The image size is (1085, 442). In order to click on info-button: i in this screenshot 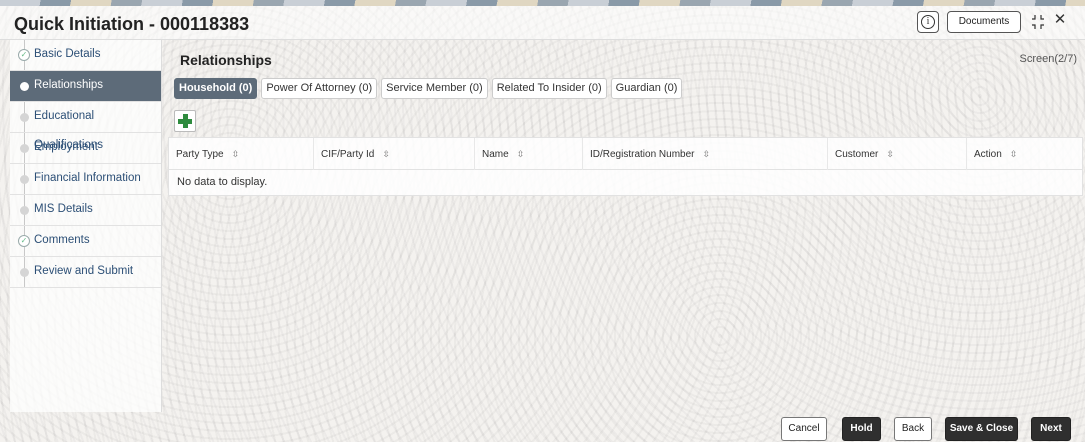, I will do `click(928, 22)`.